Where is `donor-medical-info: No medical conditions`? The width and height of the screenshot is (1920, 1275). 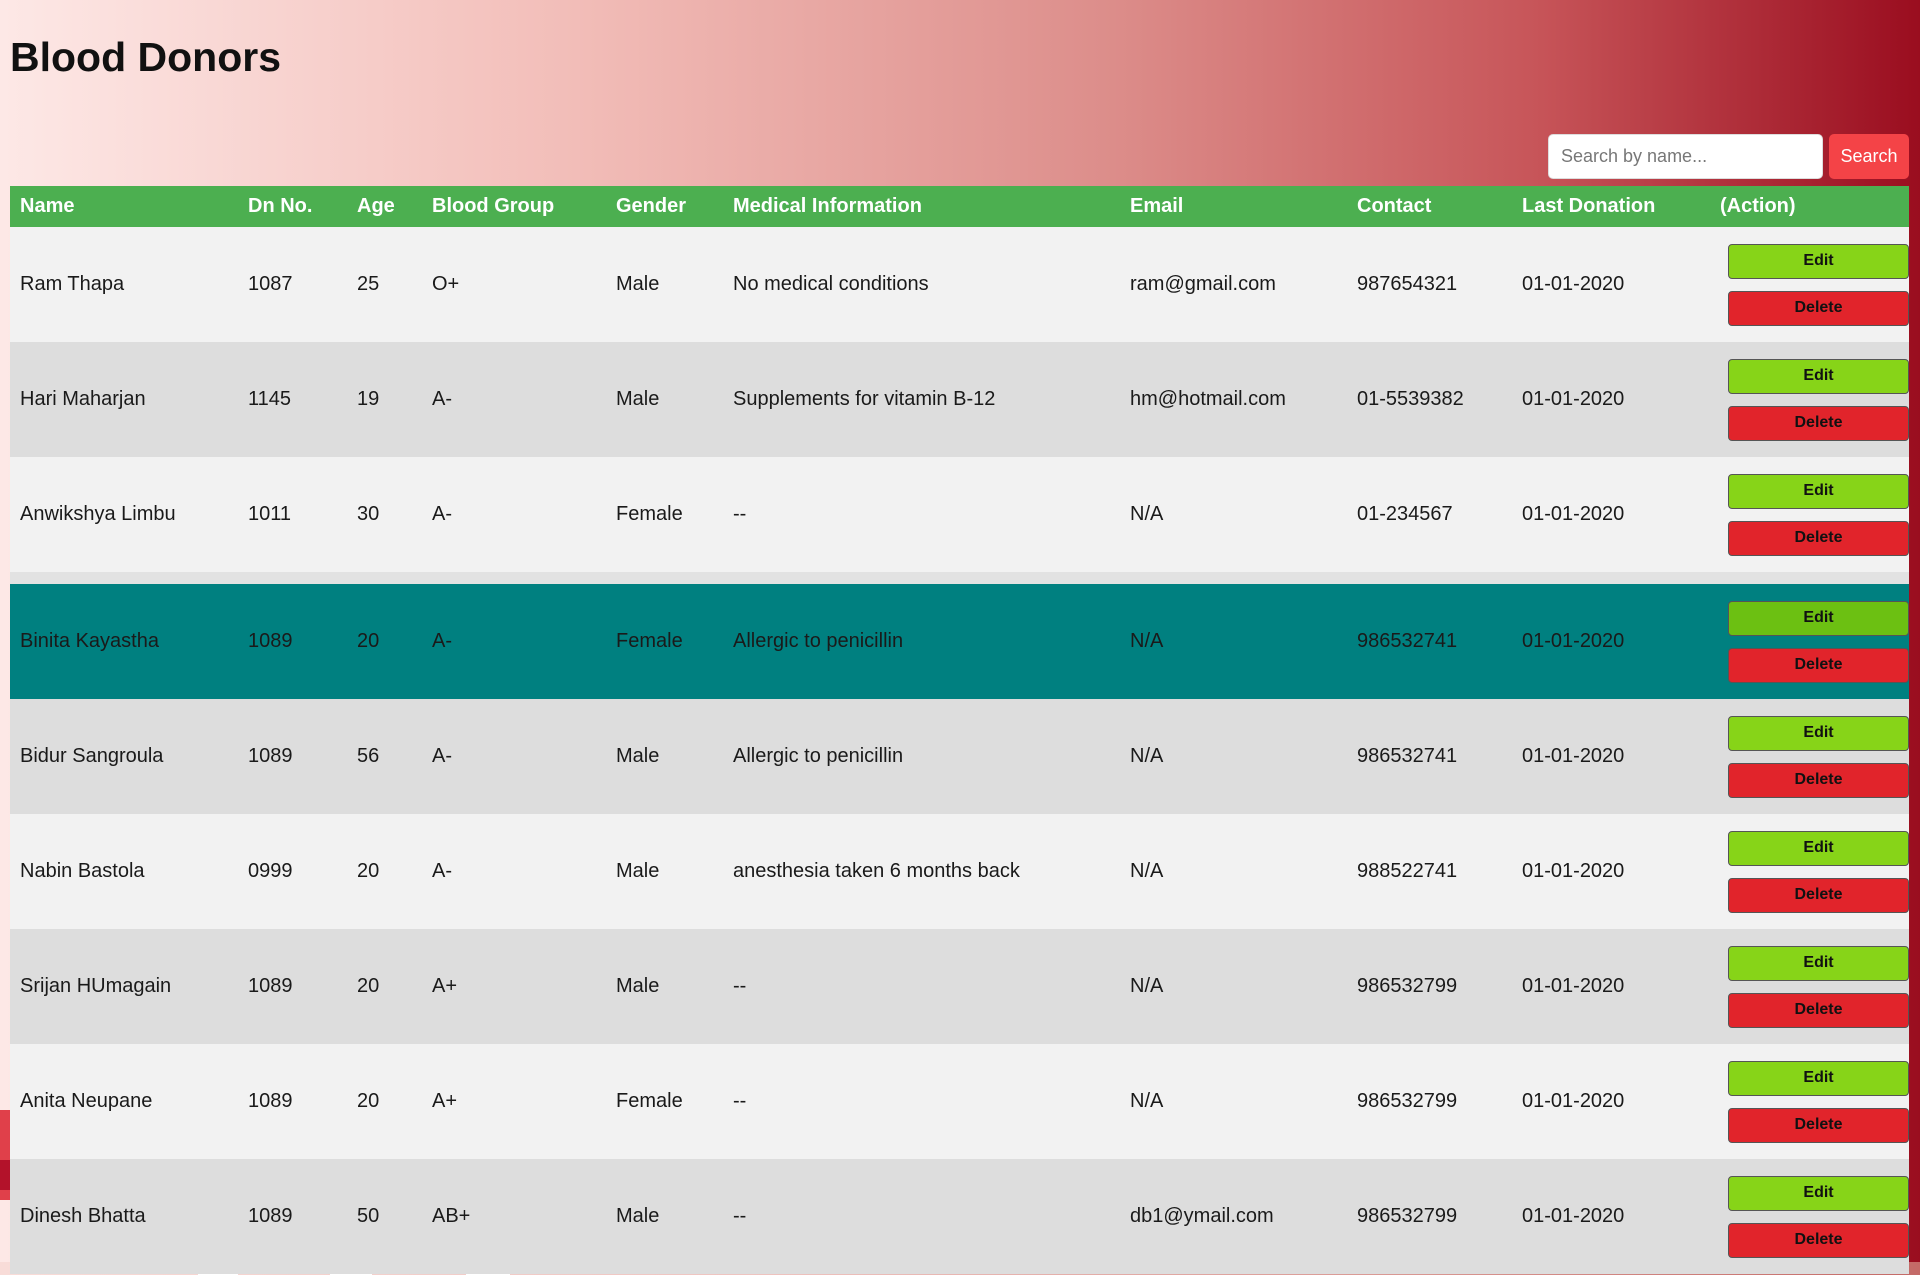 donor-medical-info: No medical conditions is located at coordinates (921, 284).